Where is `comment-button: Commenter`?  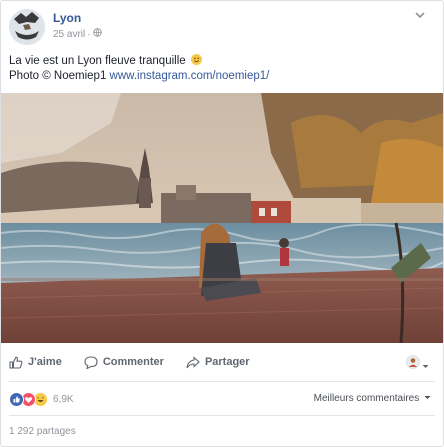 comment-button: Commenter is located at coordinates (124, 362).